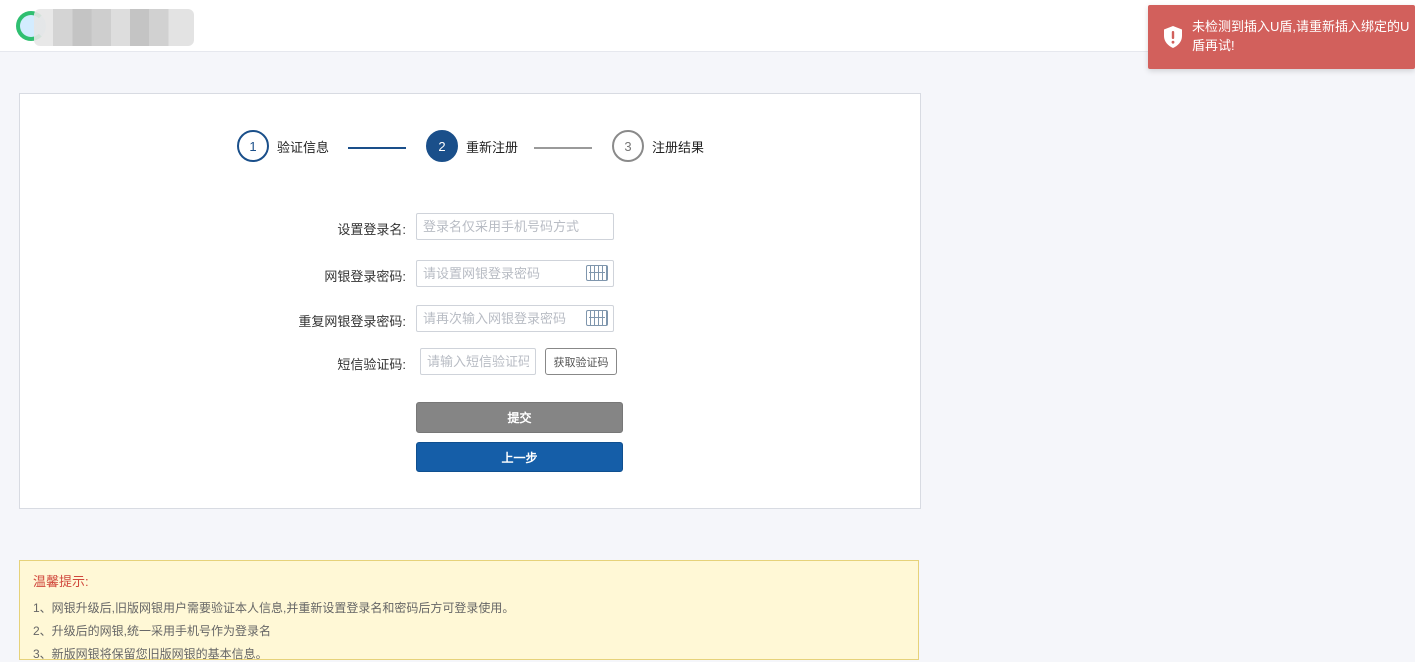  What do you see at coordinates (150, 654) in the screenshot?
I see `tips-line: 3、新版网银将保留您旧版网银的基本信息。` at bounding box center [150, 654].